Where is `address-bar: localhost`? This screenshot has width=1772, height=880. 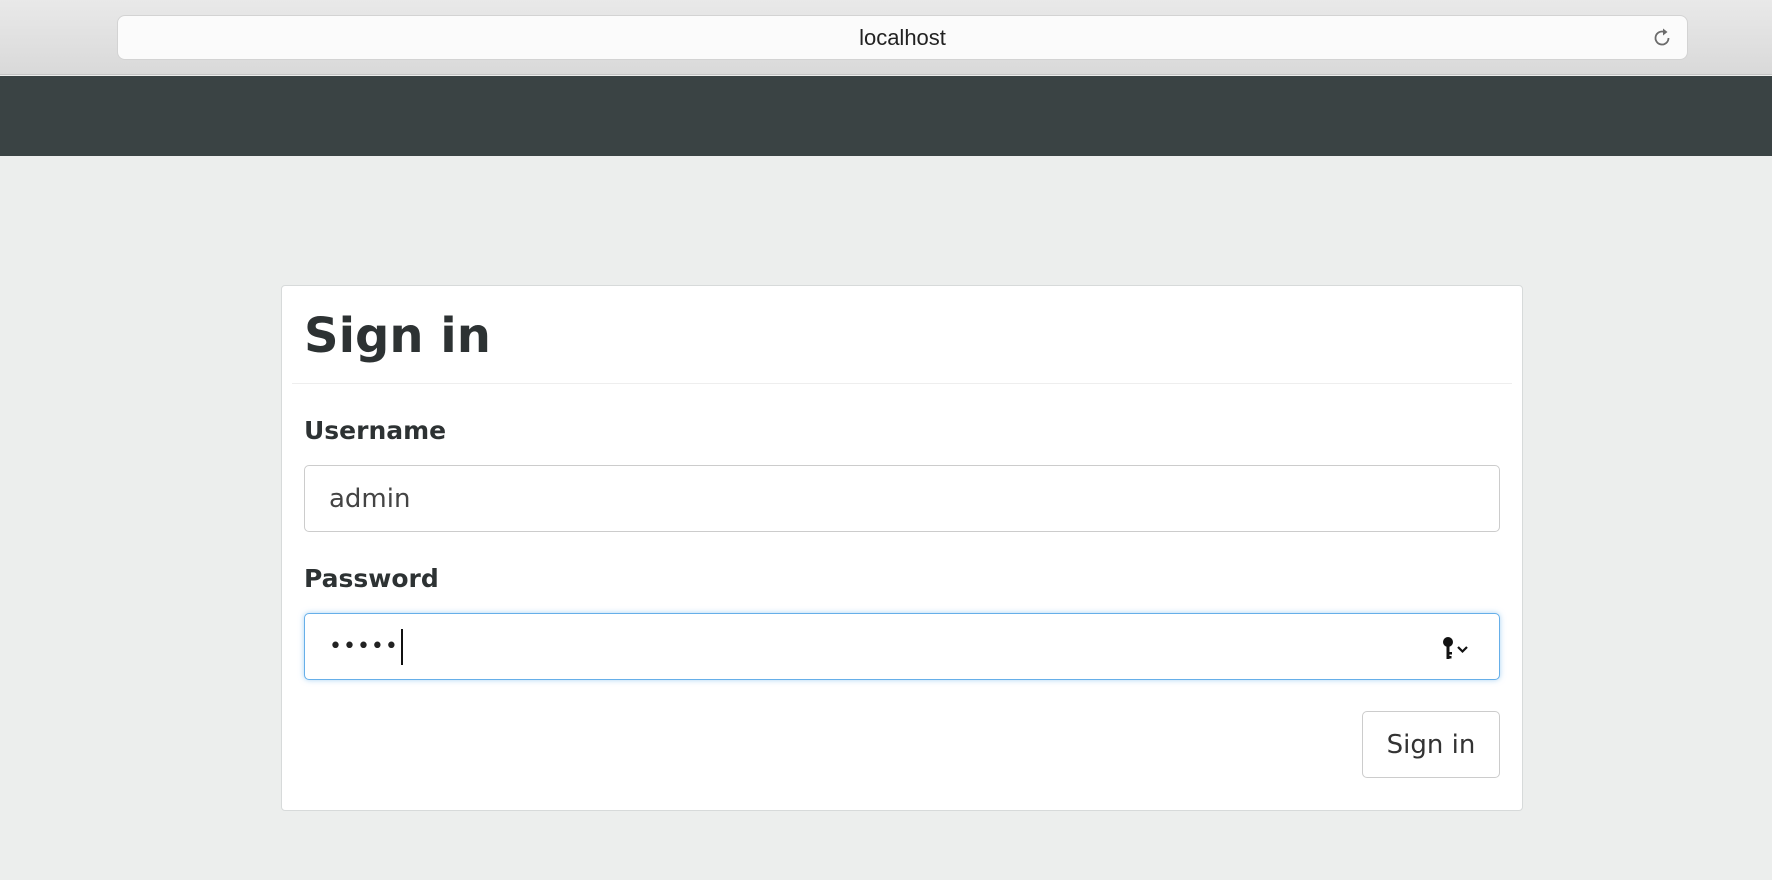 address-bar: localhost is located at coordinates (902, 37).